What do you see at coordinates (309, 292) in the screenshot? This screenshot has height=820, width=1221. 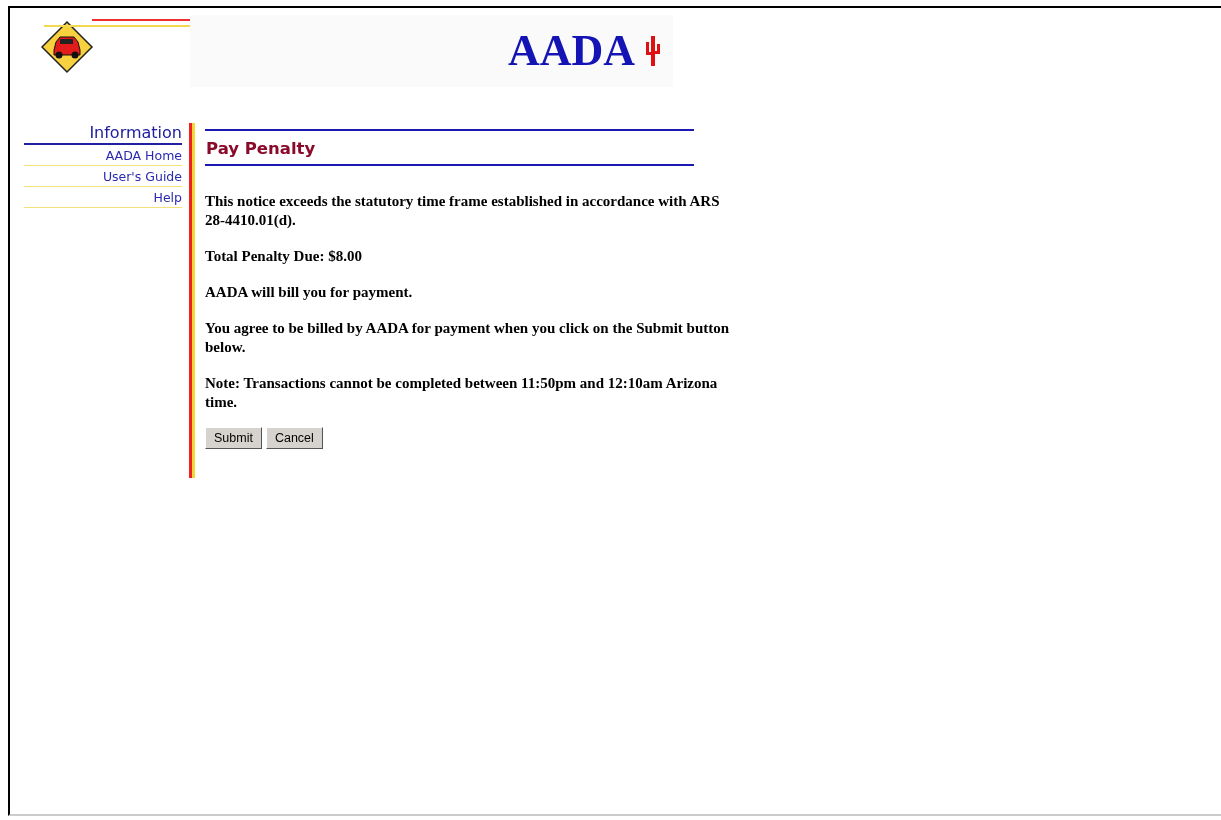 I see `notice-text: AADA will bill you for payment.` at bounding box center [309, 292].